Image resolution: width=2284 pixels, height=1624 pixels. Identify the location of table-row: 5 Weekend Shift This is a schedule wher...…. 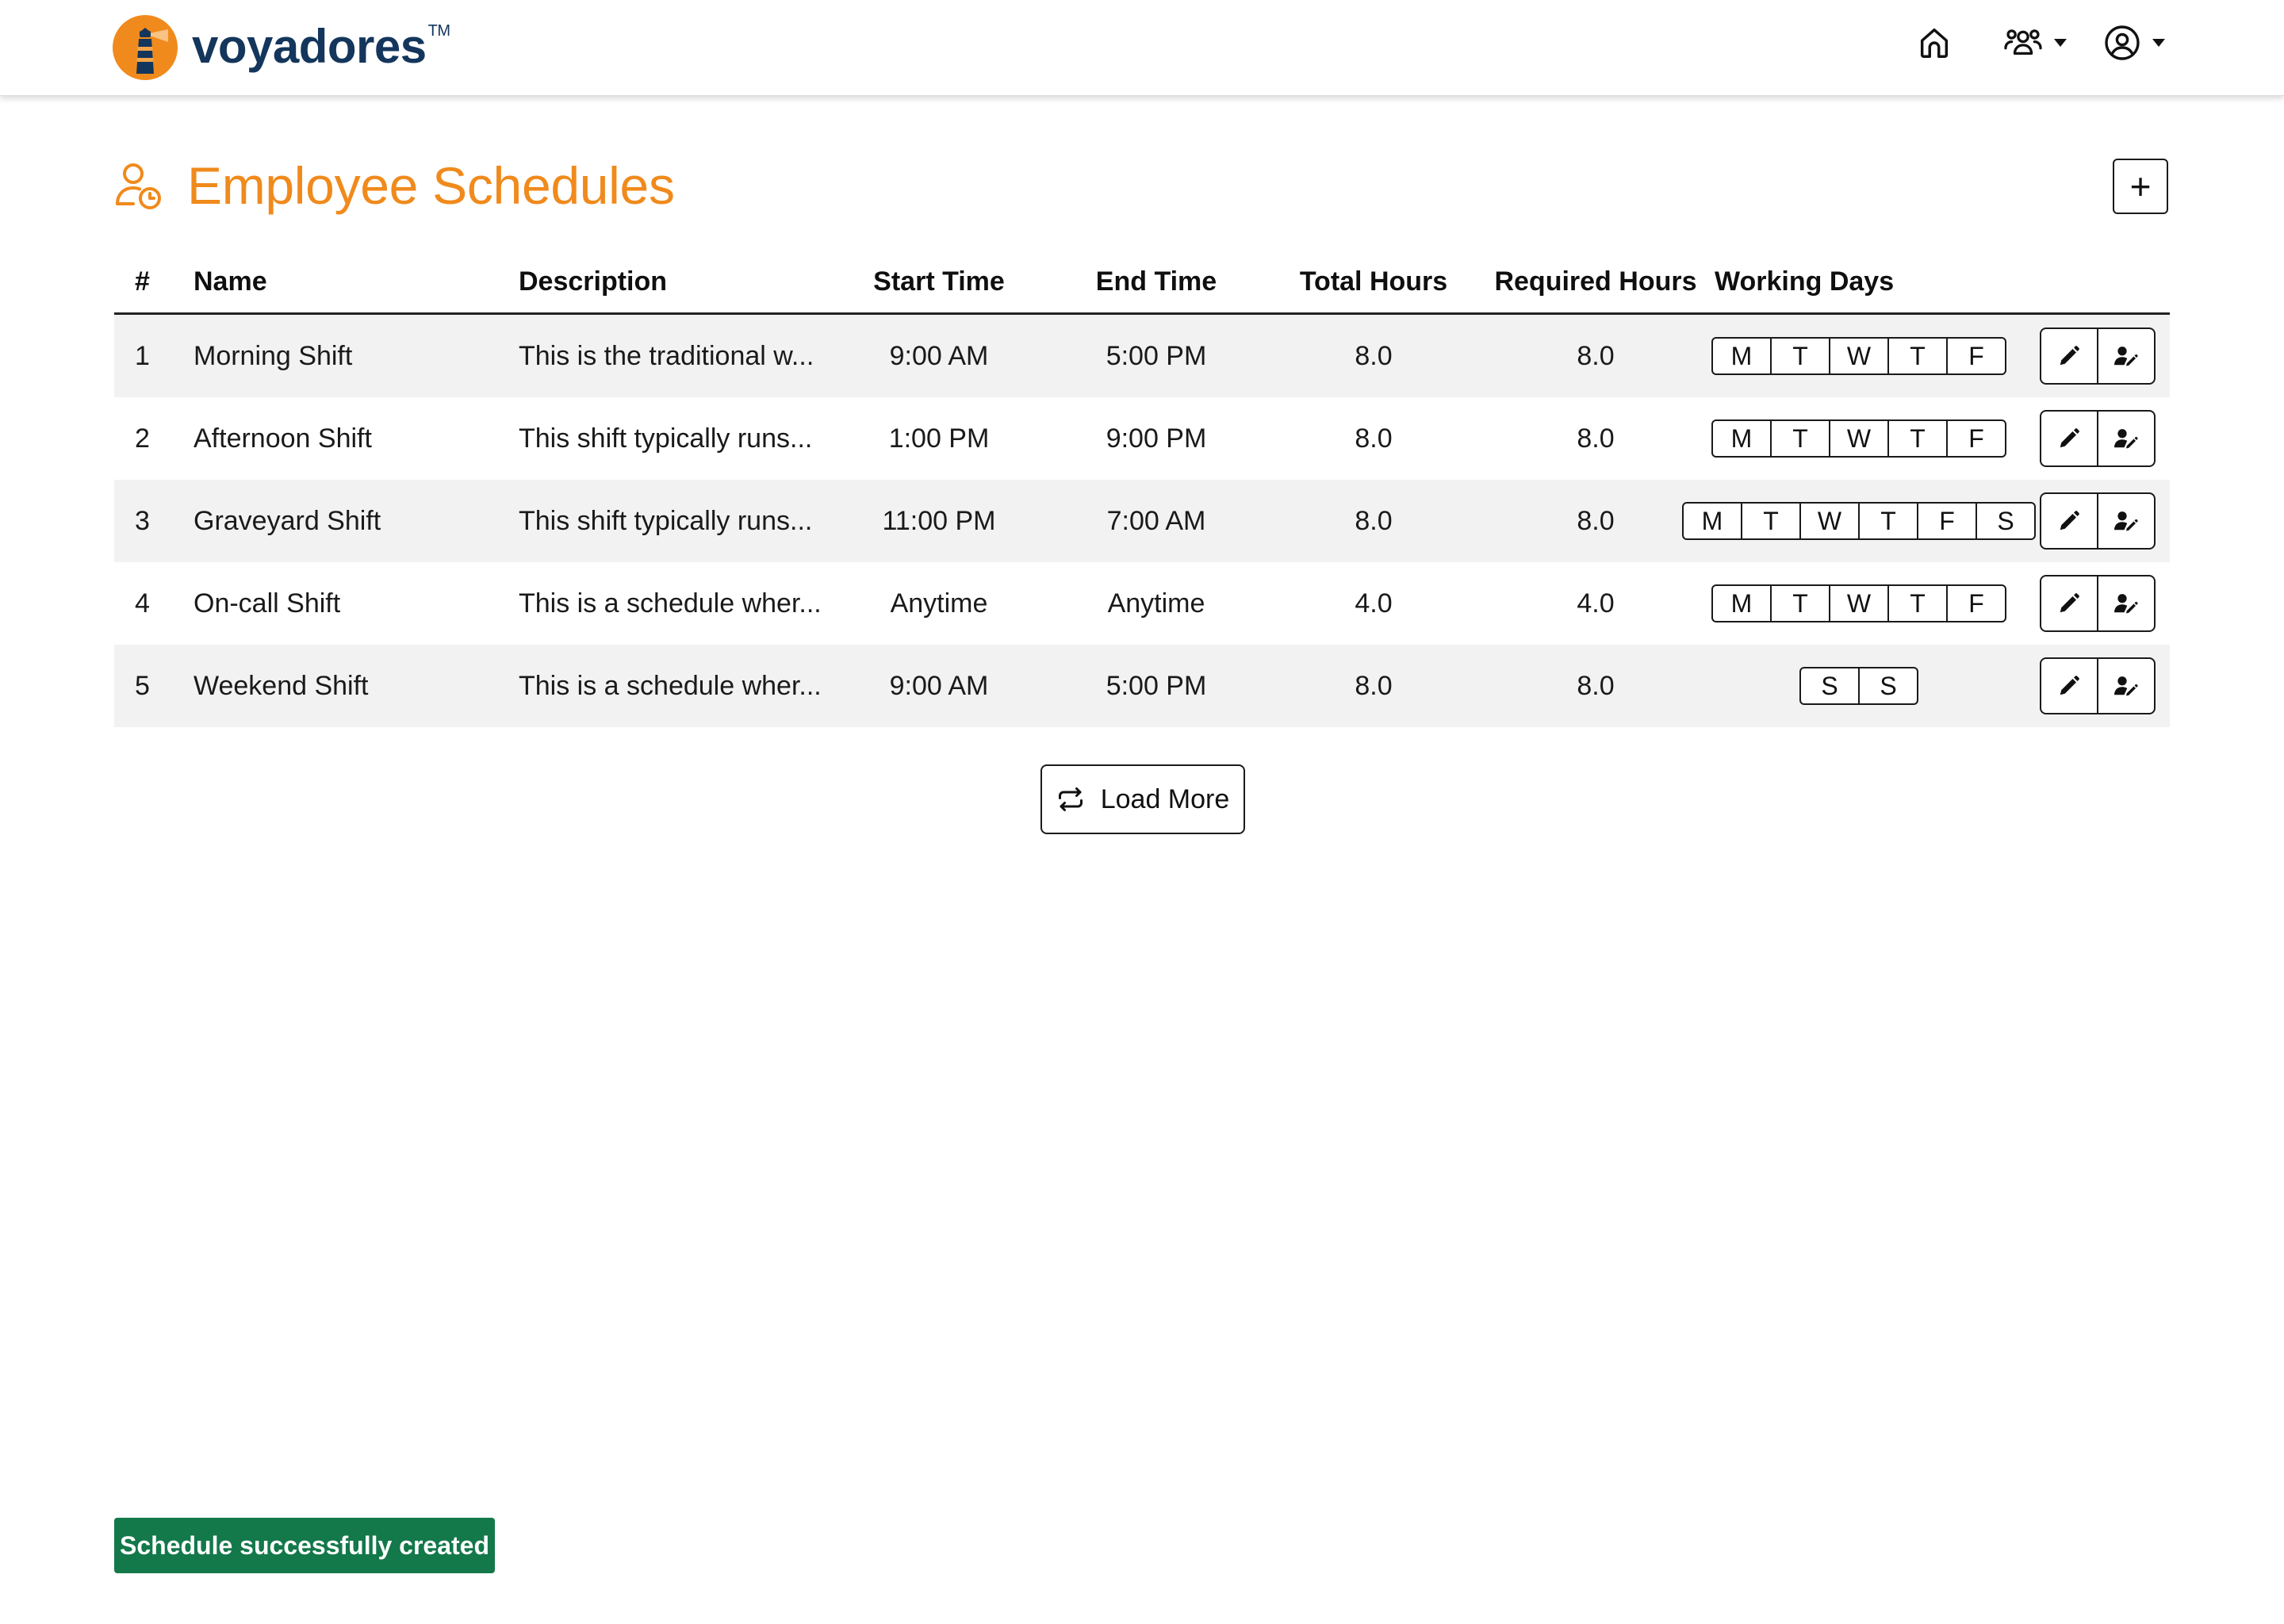
(1142, 686).